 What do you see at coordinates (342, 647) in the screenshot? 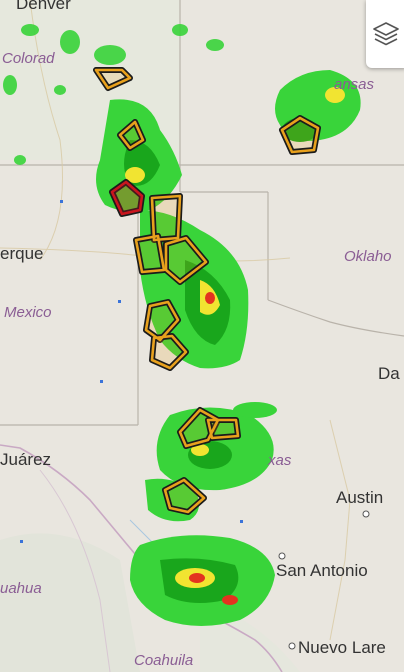
I see `city-label-nuevo-laredo: Nuevo Lare` at bounding box center [342, 647].